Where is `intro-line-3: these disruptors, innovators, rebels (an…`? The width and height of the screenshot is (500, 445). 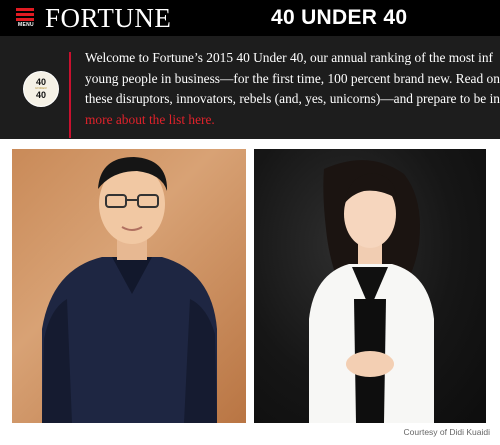 intro-line-3: these disruptors, innovators, rebels (an… is located at coordinates (292, 98).